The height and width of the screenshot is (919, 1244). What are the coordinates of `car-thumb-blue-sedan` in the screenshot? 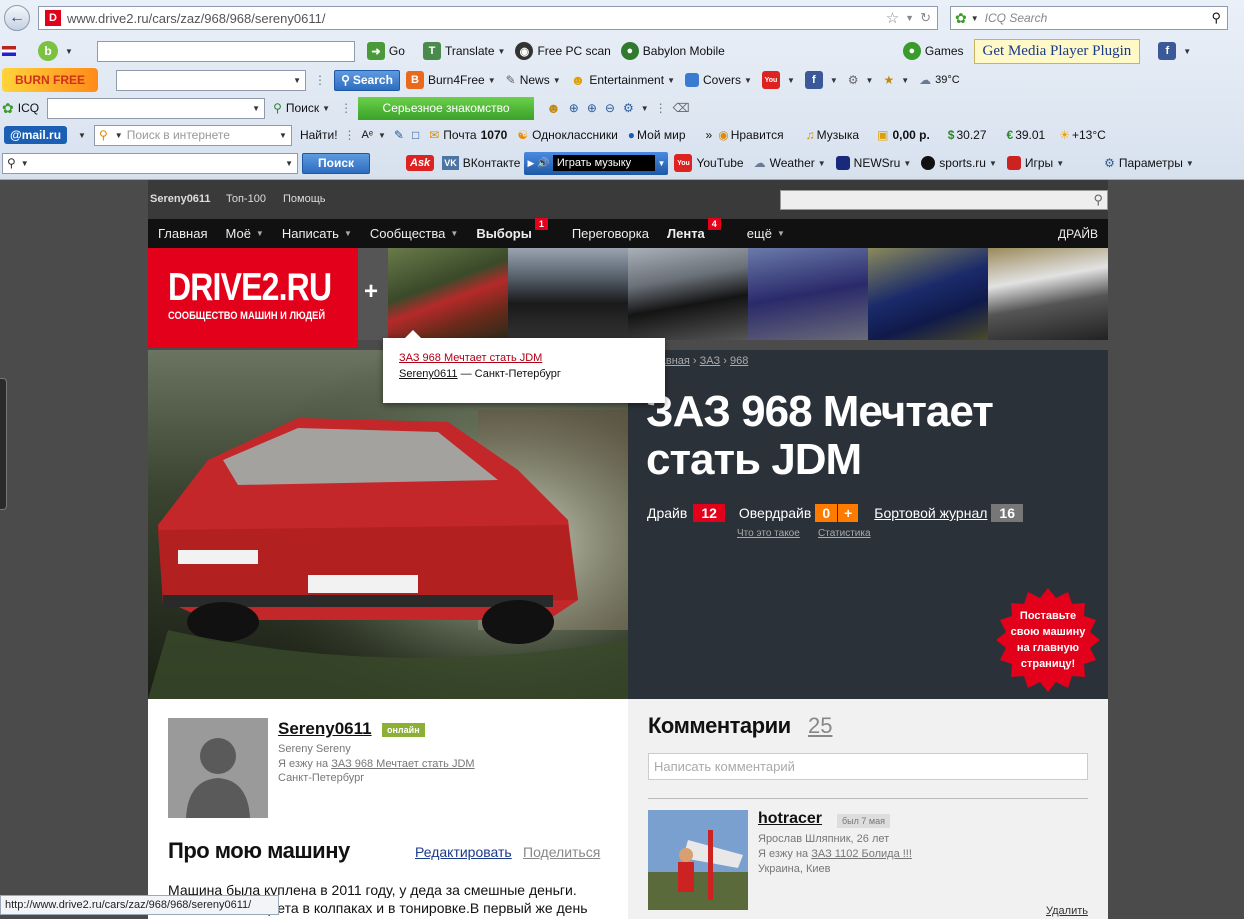 It's located at (928, 294).